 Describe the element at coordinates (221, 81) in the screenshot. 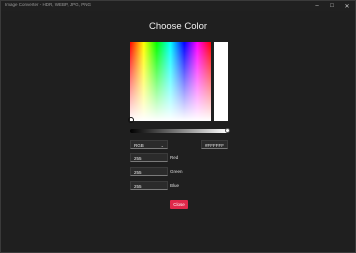

I see `color-preview` at that location.